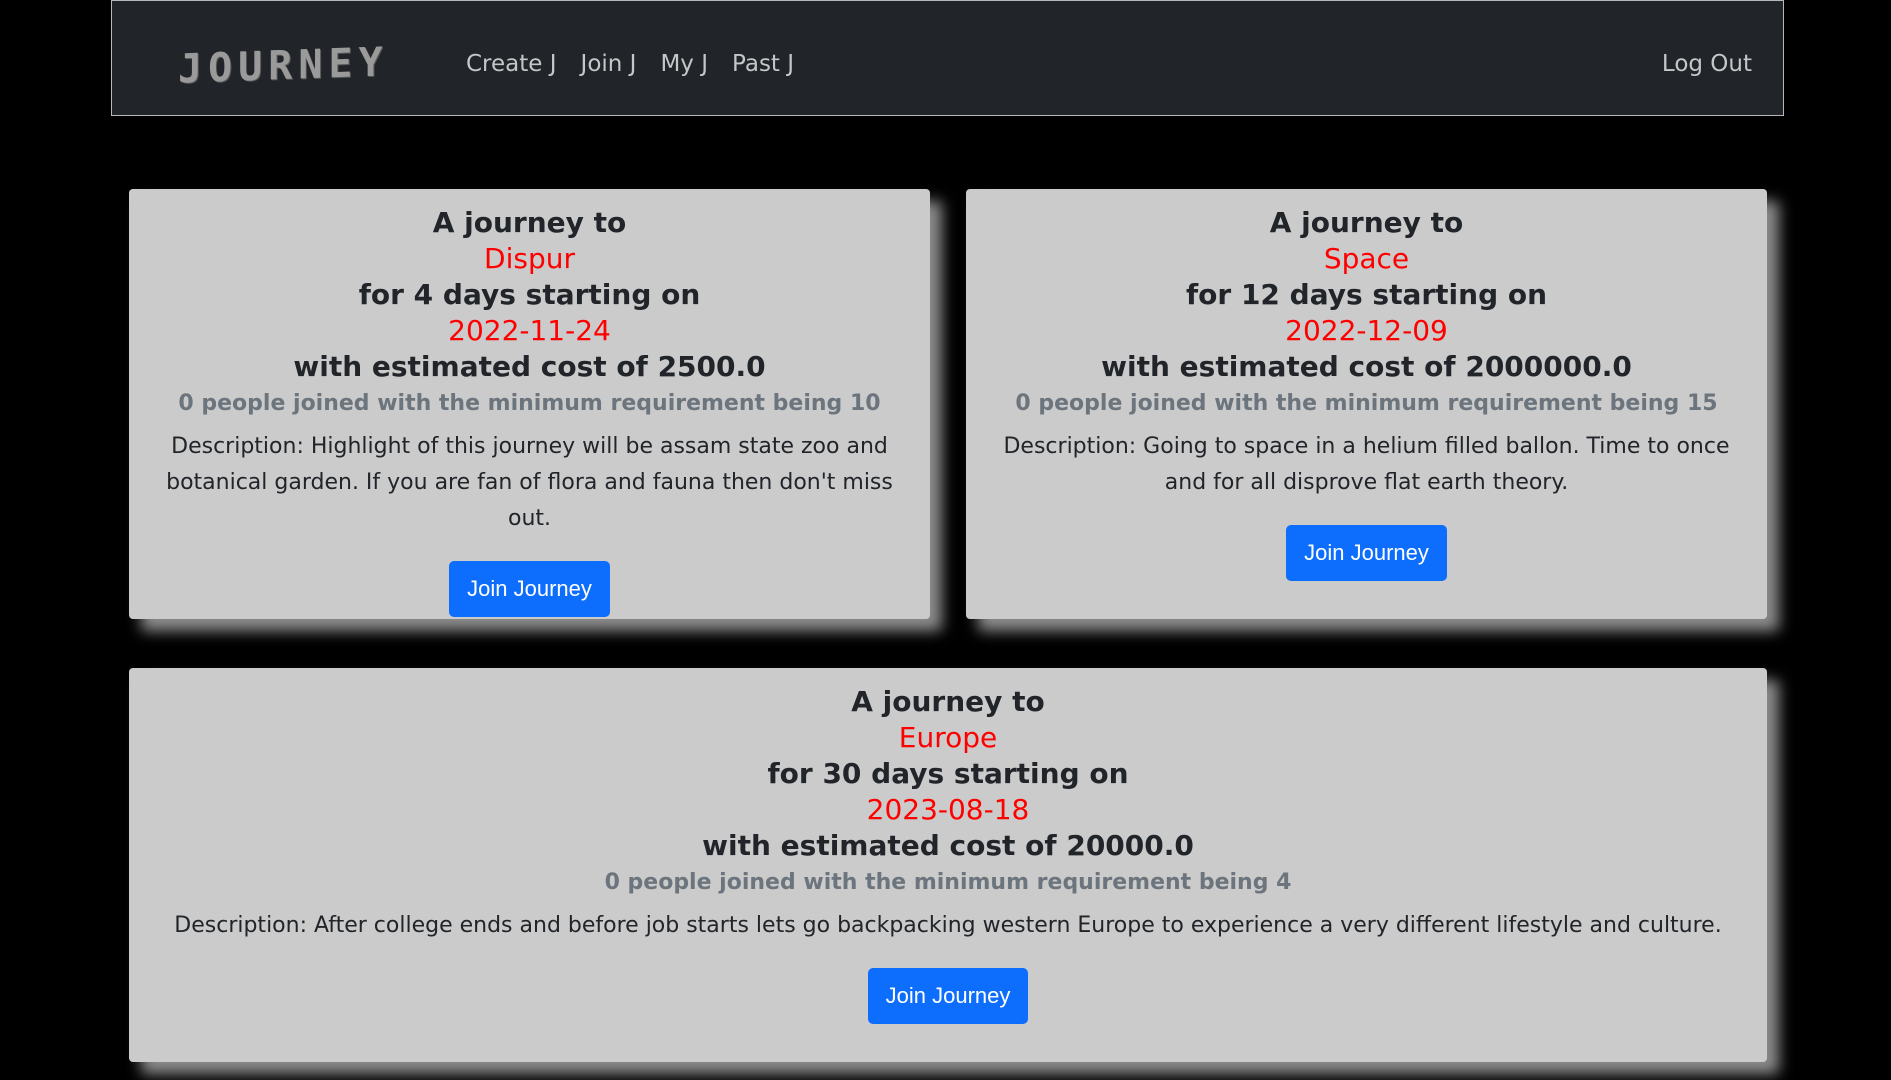 Image resolution: width=1891 pixels, height=1080 pixels. Describe the element at coordinates (529, 330) in the screenshot. I see `journey-start-date: 2022-11-24` at that location.